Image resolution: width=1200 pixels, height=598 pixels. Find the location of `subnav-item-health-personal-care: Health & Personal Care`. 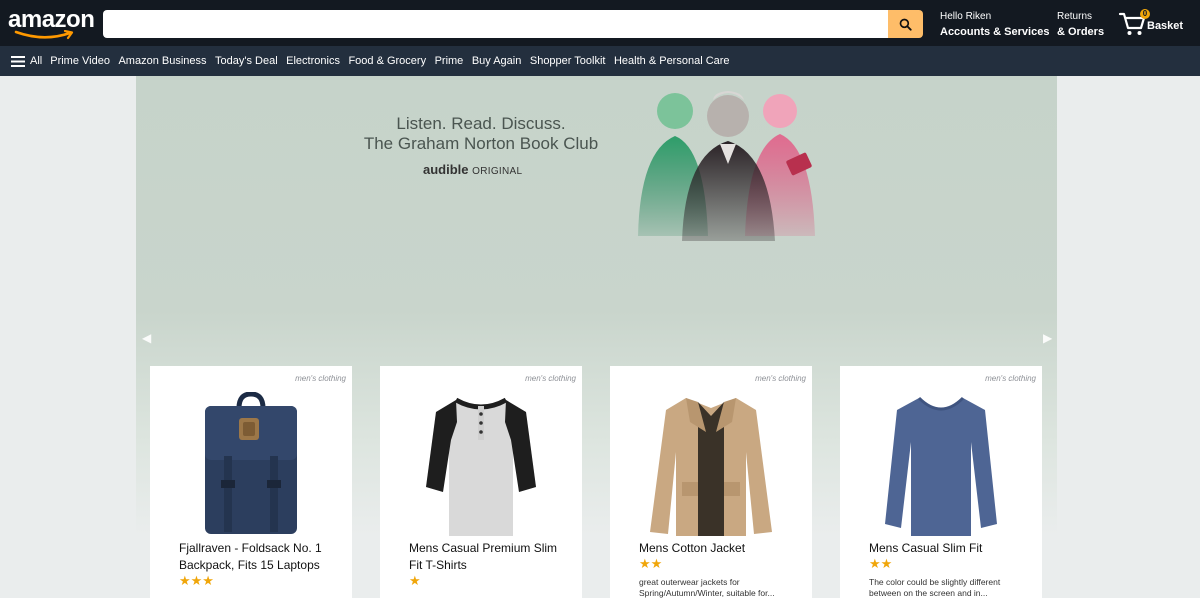

subnav-item-health-personal-care: Health & Personal Care is located at coordinates (672, 61).